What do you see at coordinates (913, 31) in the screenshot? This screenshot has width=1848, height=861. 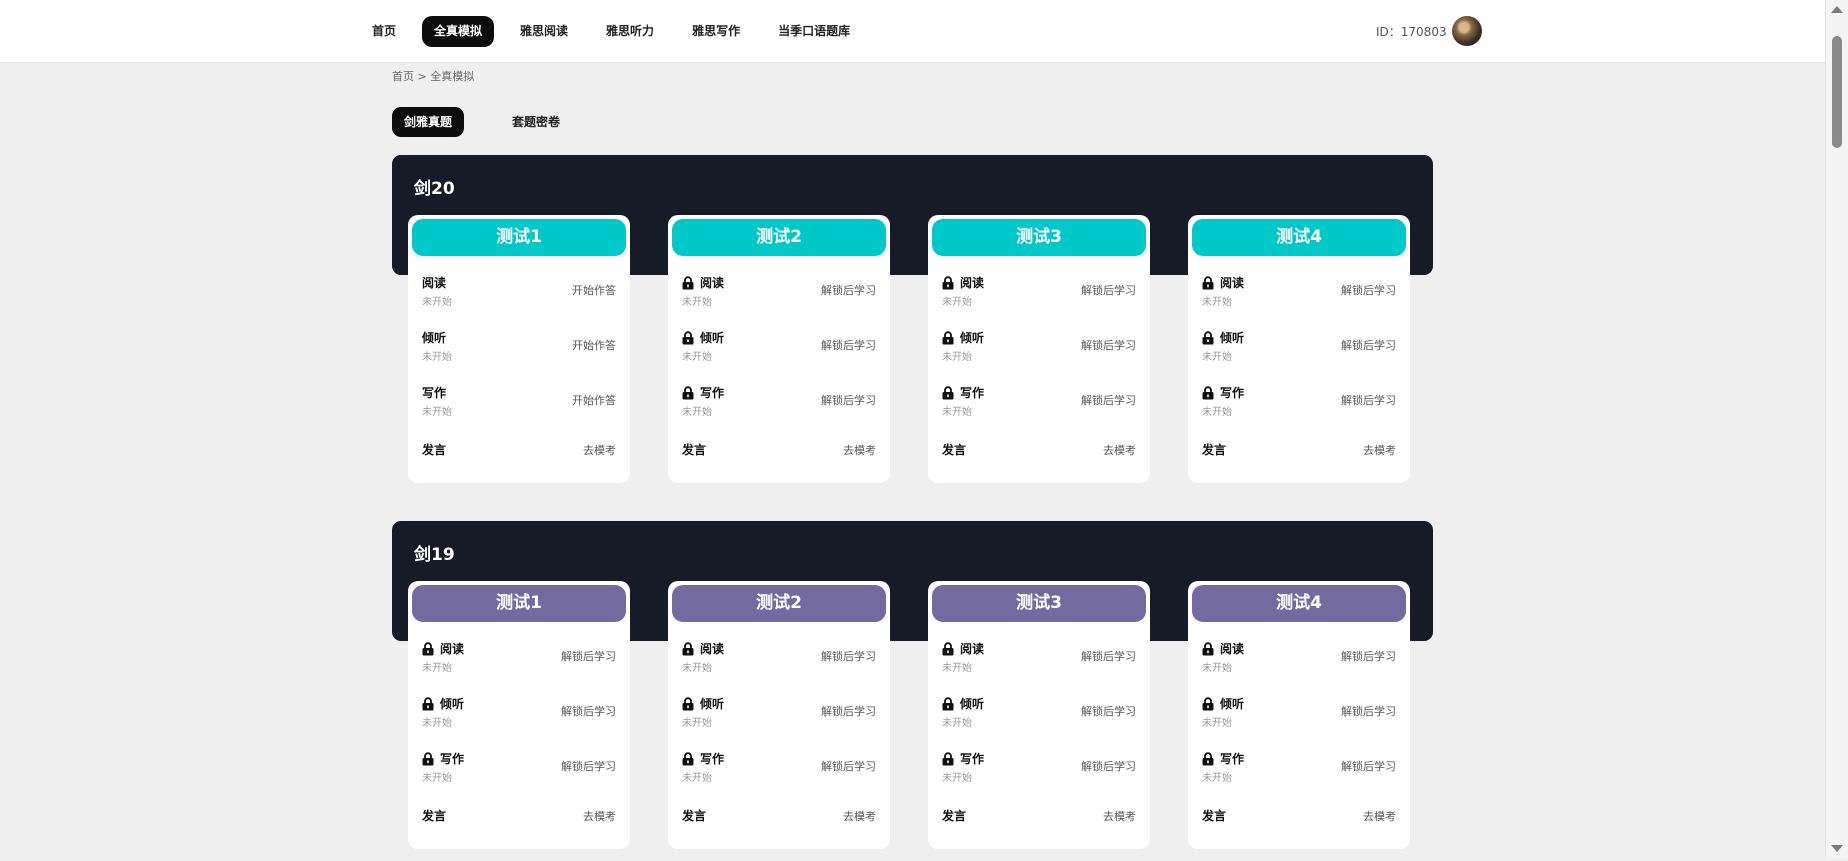 I see `top-nav-bar: 首页 全真模拟 雅思阅读 雅思听力 雅思写作 当季口语题库 ID：170803` at bounding box center [913, 31].